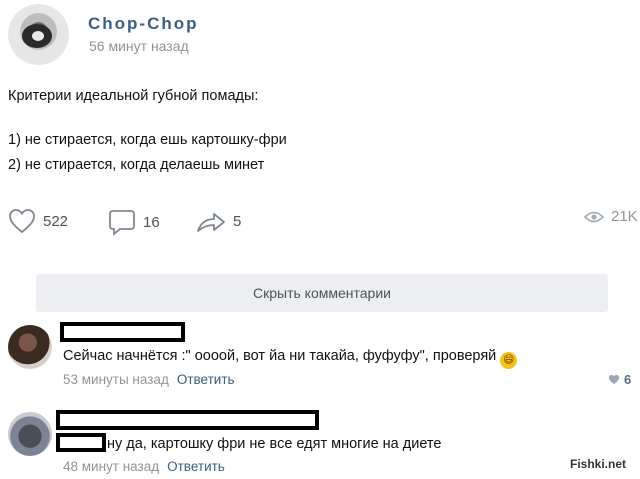 Image resolution: width=640 pixels, height=479 pixels. I want to click on redacted-reply-mention, so click(81, 442).